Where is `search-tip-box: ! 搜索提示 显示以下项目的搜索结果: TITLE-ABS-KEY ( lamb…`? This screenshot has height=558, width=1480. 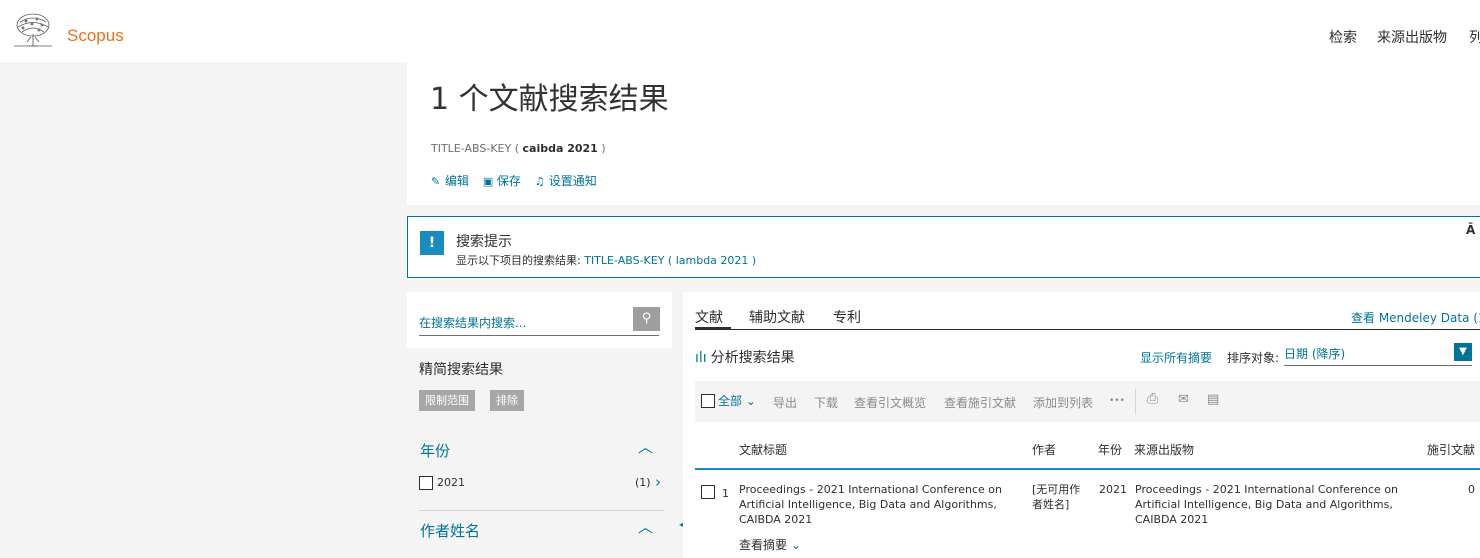 search-tip-box: ! 搜索提示 显示以下项目的搜索结果: TITLE-ABS-KEY ( lamb… is located at coordinates (943, 247).